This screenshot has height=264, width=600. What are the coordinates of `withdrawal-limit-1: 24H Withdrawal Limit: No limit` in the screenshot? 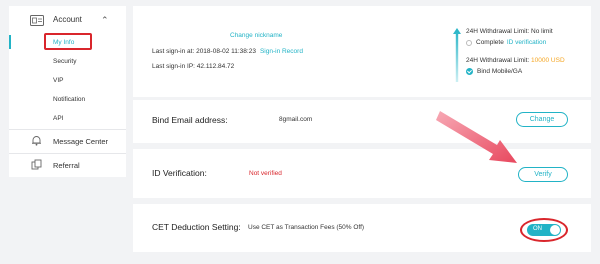 It's located at (509, 31).